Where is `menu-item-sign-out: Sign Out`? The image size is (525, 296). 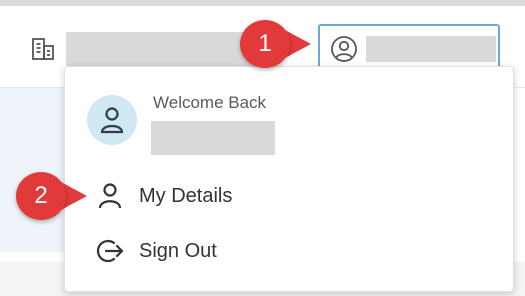
menu-item-sign-out: Sign Out is located at coordinates (245, 251).